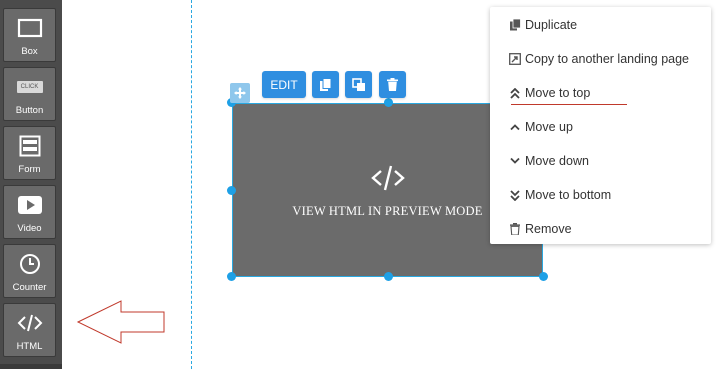 Image resolution: width=718 pixels, height=369 pixels. I want to click on layers-icon, so click(358, 84).